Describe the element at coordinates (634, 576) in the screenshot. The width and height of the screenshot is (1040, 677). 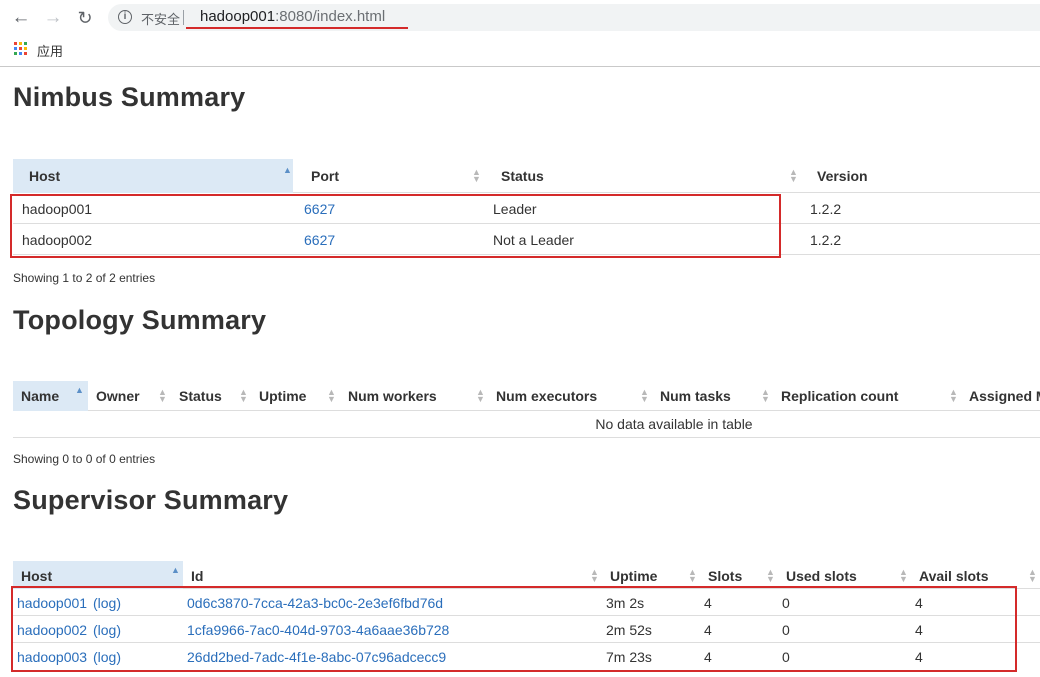
I see `supervisor-col-uptime-label: Uptime` at that location.